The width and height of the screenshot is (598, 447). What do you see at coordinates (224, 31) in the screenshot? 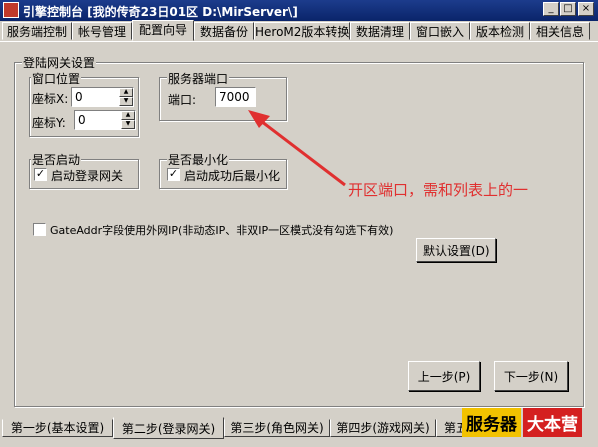
I see `tab-backup: 数据备份` at bounding box center [224, 31].